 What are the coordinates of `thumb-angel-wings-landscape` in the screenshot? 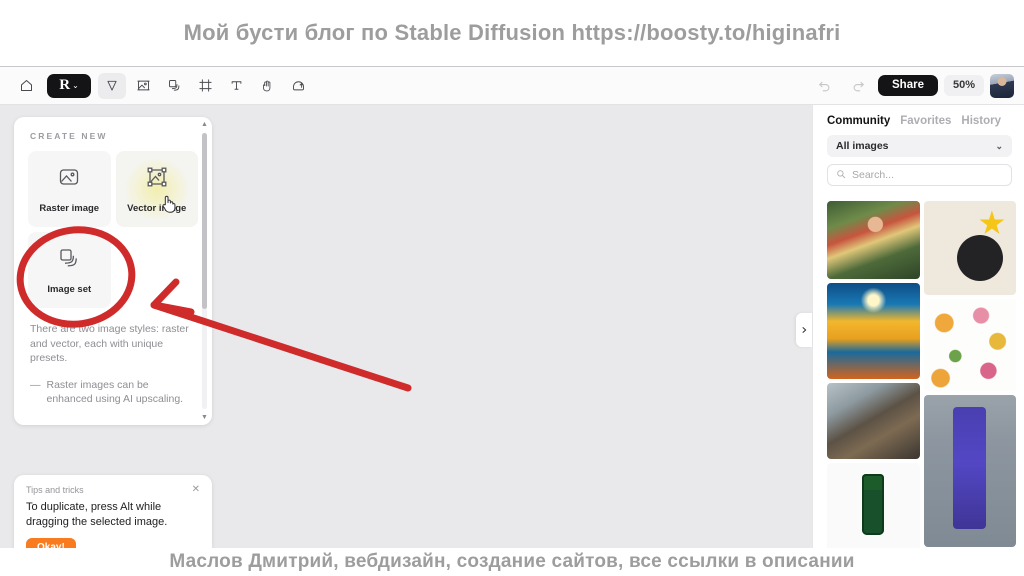 It's located at (873, 331).